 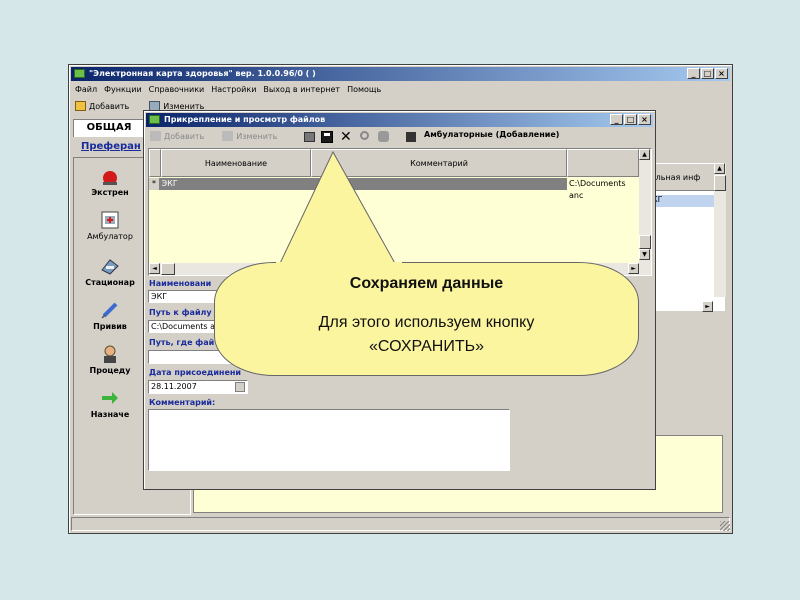 I want to click on menu-reference: Справочники, so click(x=177, y=89).